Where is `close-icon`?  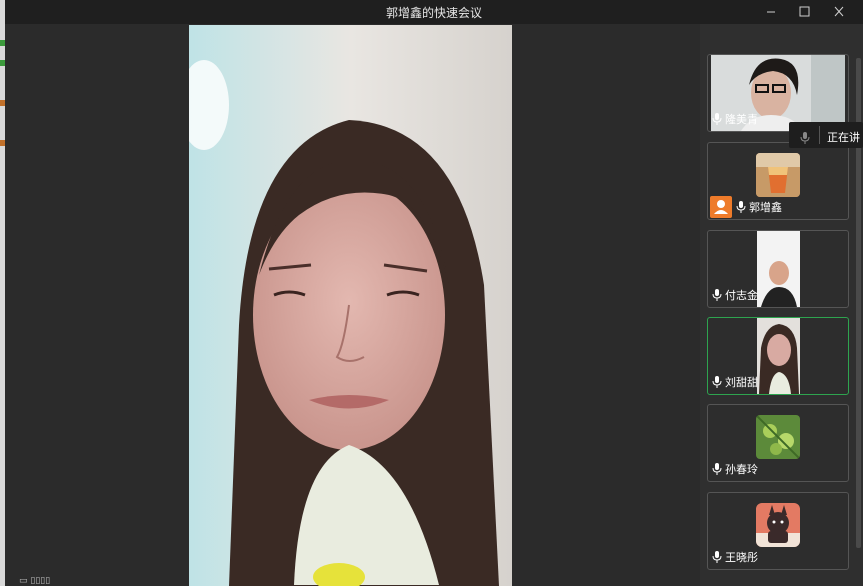 close-icon is located at coordinates (839, 11).